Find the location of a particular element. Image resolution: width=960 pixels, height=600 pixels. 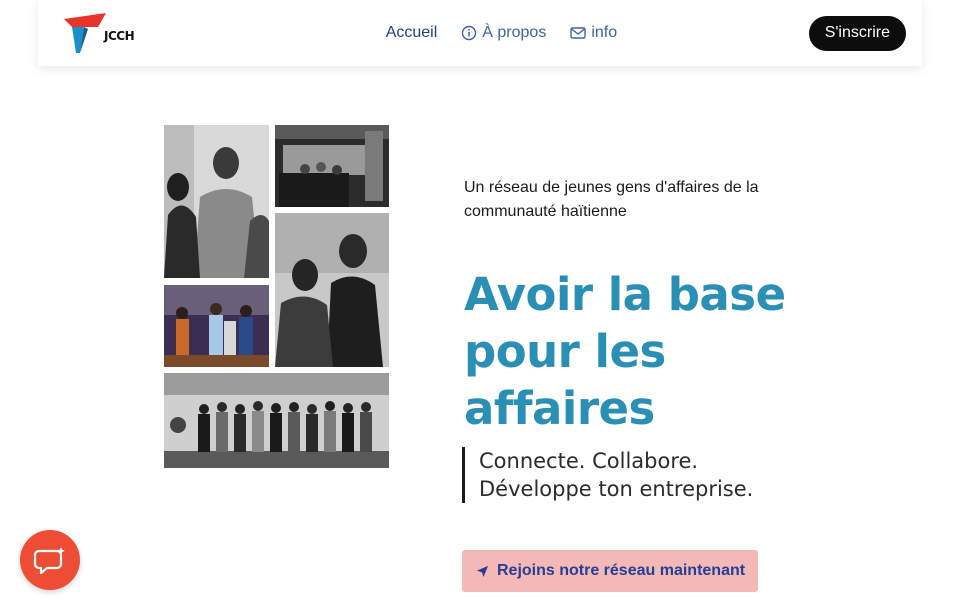

nav-a-propos: À propos is located at coordinates (503, 33).